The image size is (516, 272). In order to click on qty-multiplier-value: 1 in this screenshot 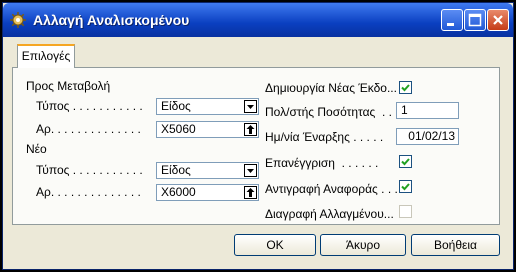, I will do `click(404, 110)`.